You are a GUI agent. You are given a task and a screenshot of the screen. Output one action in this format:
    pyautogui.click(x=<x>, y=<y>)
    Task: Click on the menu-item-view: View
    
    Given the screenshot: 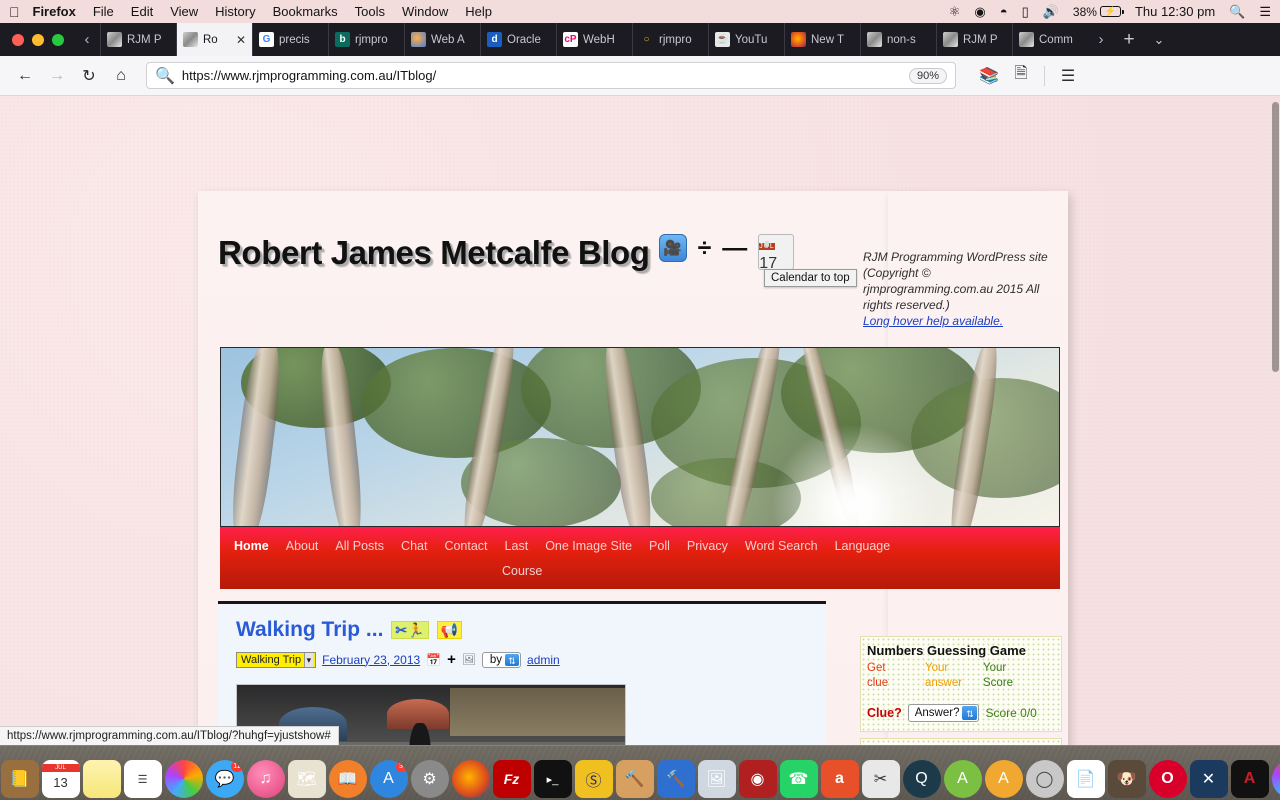 What is the action you would take?
    pyautogui.click(x=184, y=11)
    